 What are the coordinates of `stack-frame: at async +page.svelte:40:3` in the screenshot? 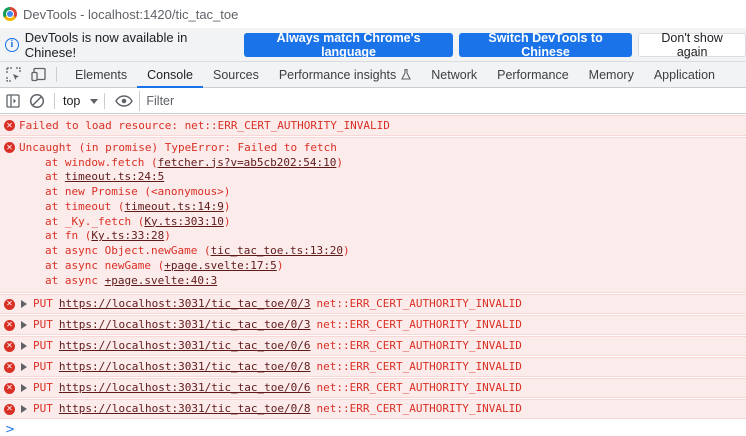 It's located at (382, 281).